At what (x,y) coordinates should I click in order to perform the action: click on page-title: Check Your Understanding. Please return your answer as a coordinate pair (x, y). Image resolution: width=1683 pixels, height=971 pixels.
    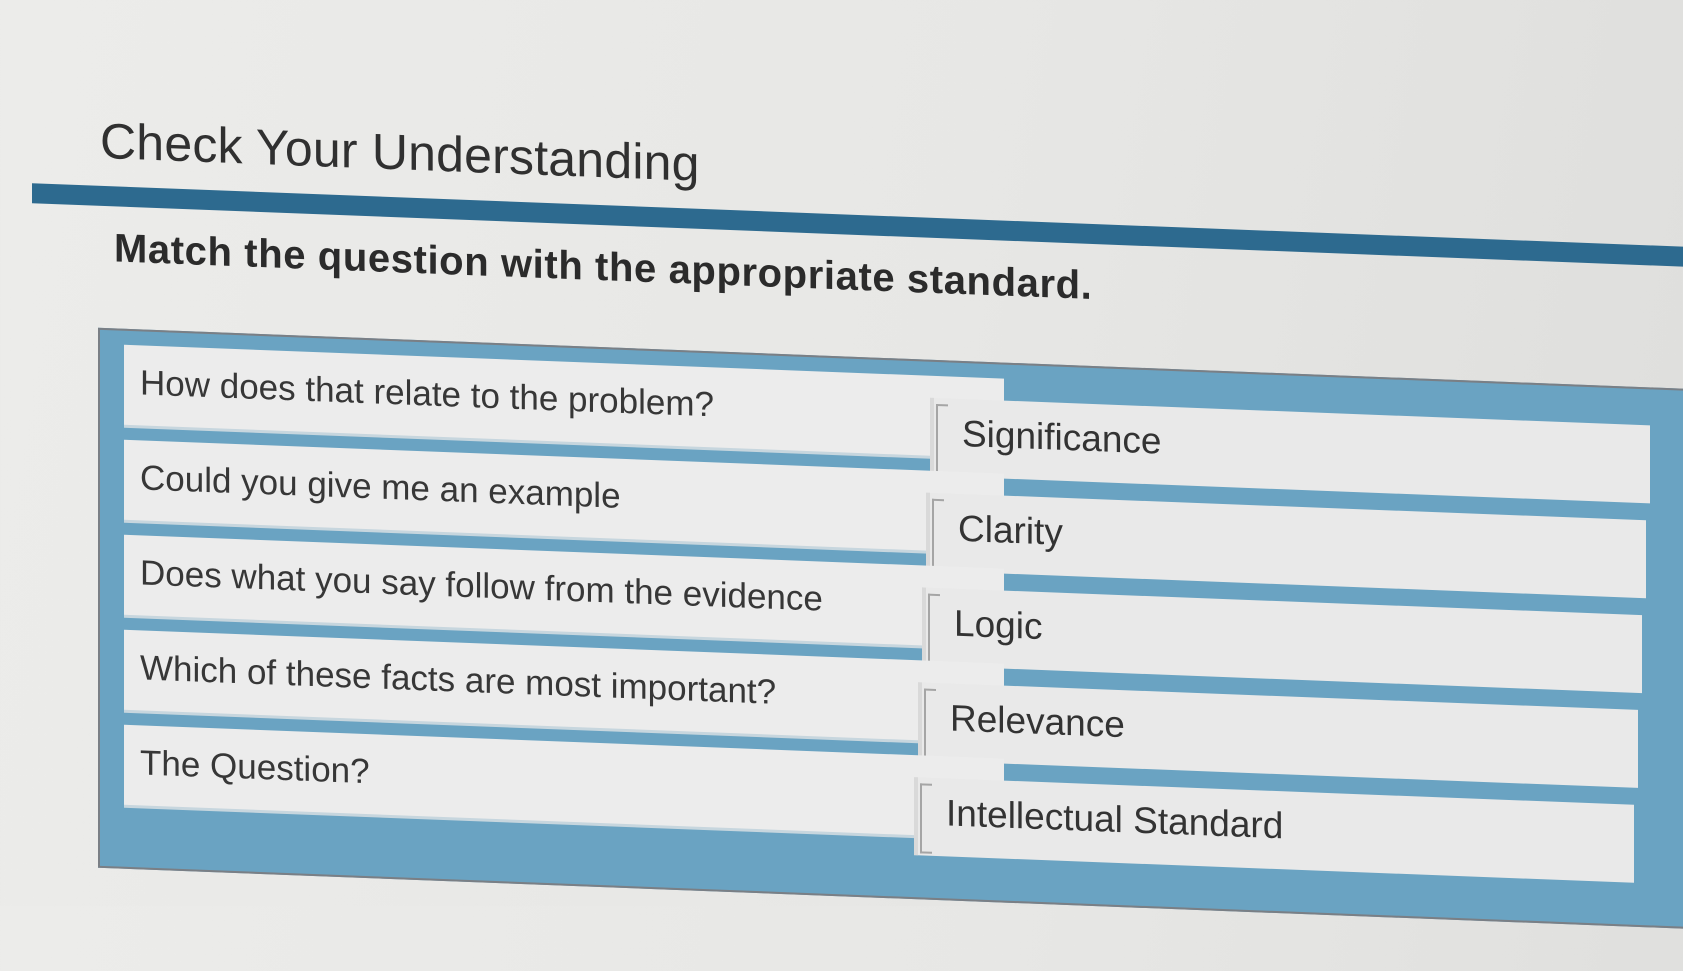
    Looking at the image, I should click on (400, 152).